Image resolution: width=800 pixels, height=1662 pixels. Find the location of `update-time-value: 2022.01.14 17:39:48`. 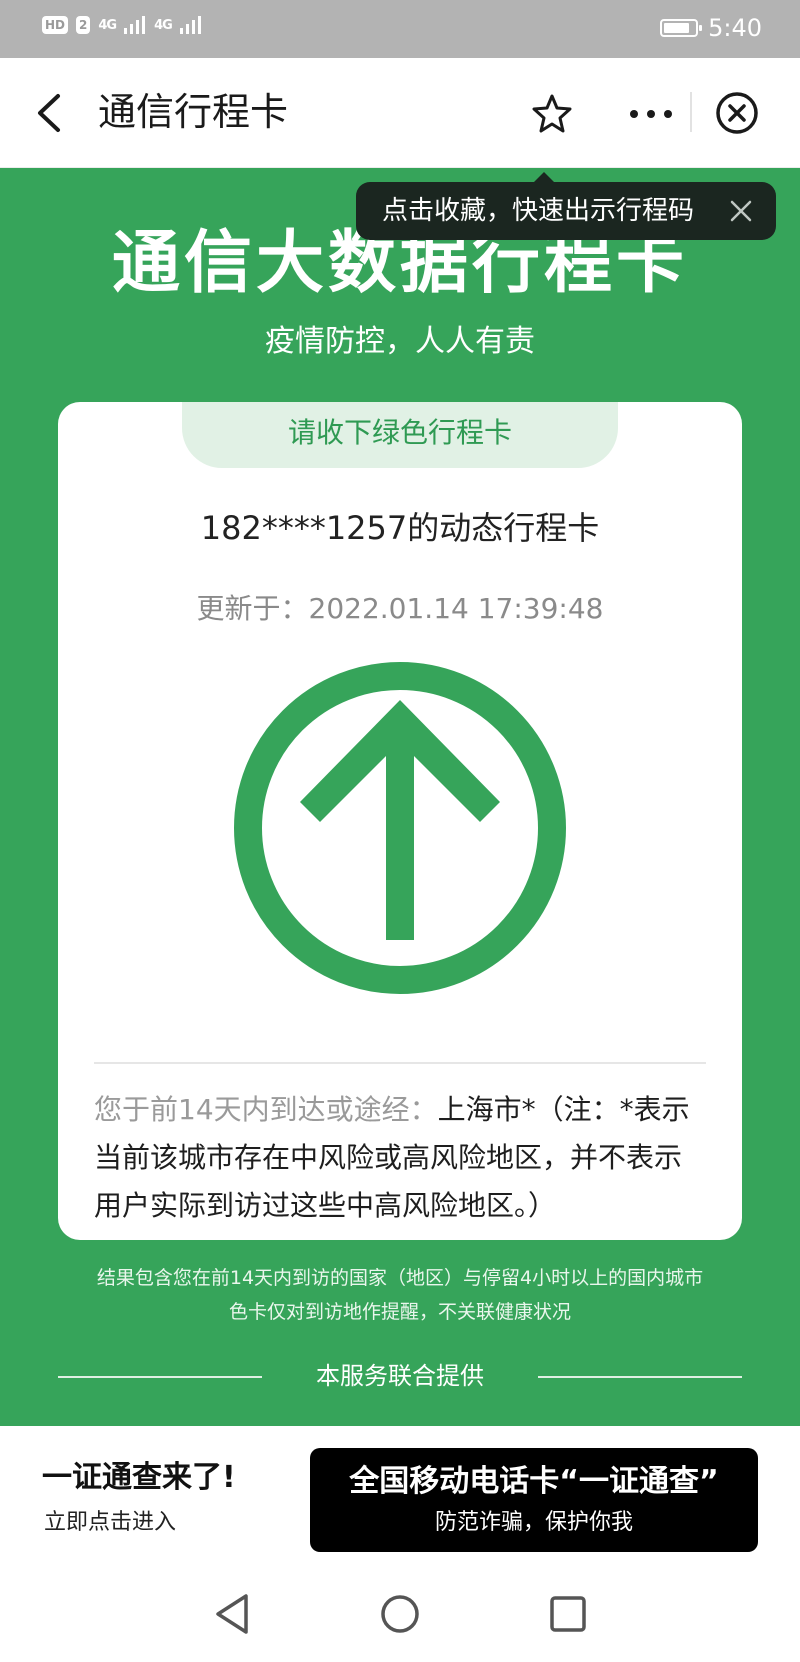

update-time-value: 2022.01.14 17:39:48 is located at coordinates (456, 608).